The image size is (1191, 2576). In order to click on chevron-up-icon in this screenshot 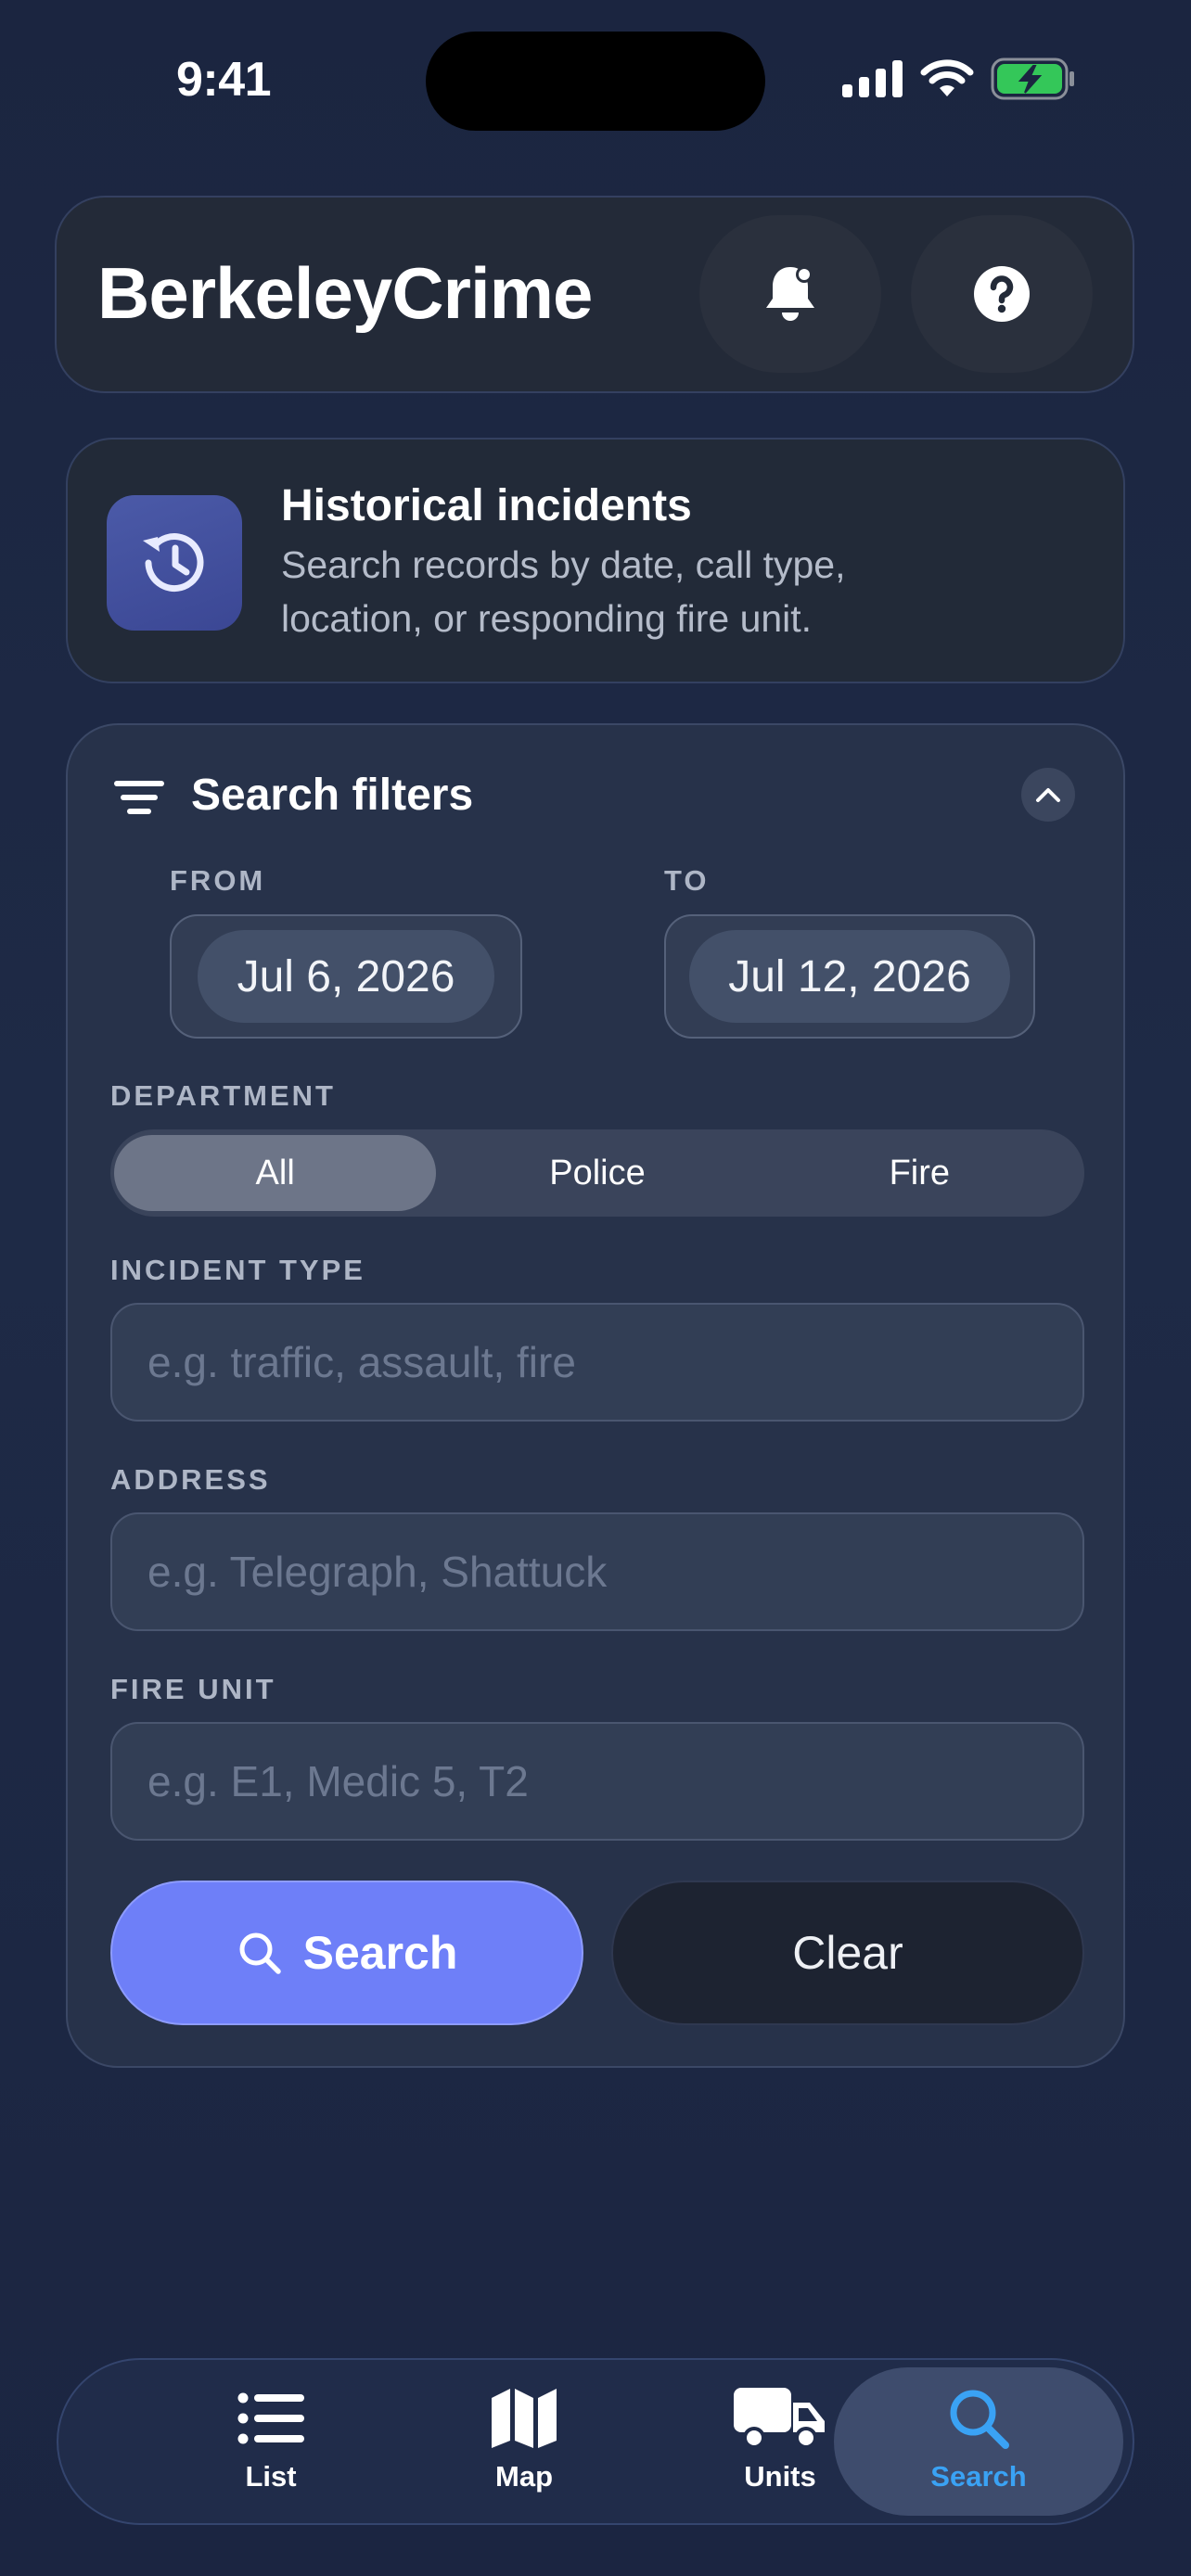, I will do `click(1048, 795)`.